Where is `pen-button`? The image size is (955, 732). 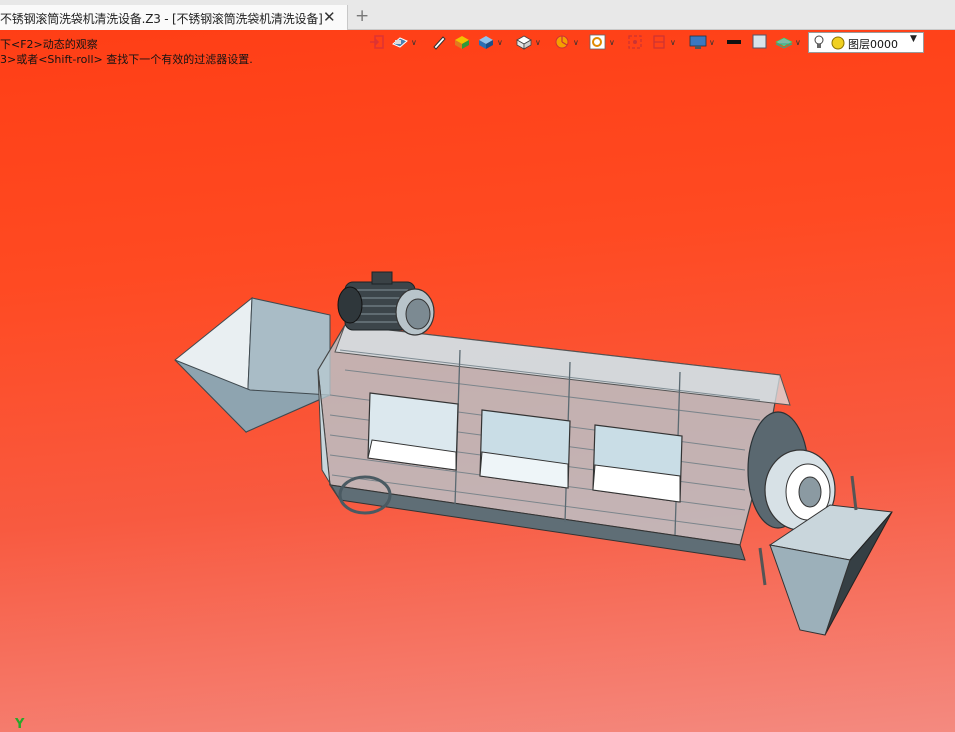
pen-button is located at coordinates (439, 43).